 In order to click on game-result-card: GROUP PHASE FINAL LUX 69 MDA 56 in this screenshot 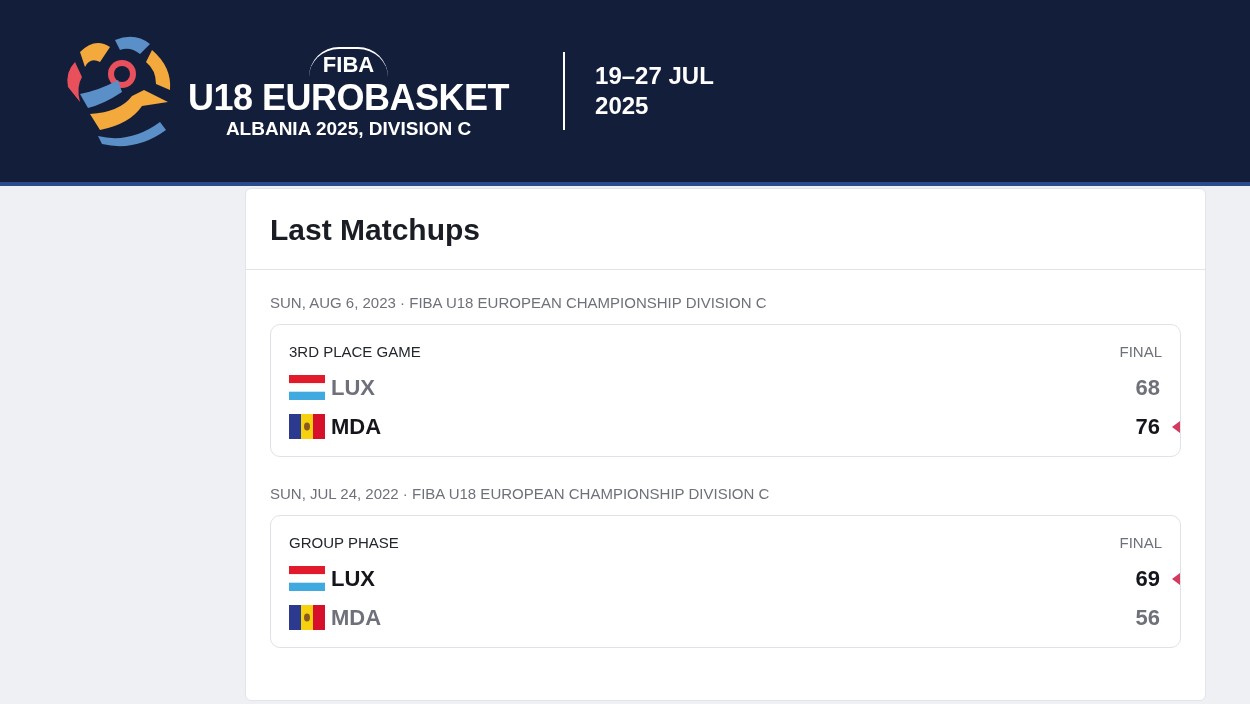, I will do `click(725, 581)`.